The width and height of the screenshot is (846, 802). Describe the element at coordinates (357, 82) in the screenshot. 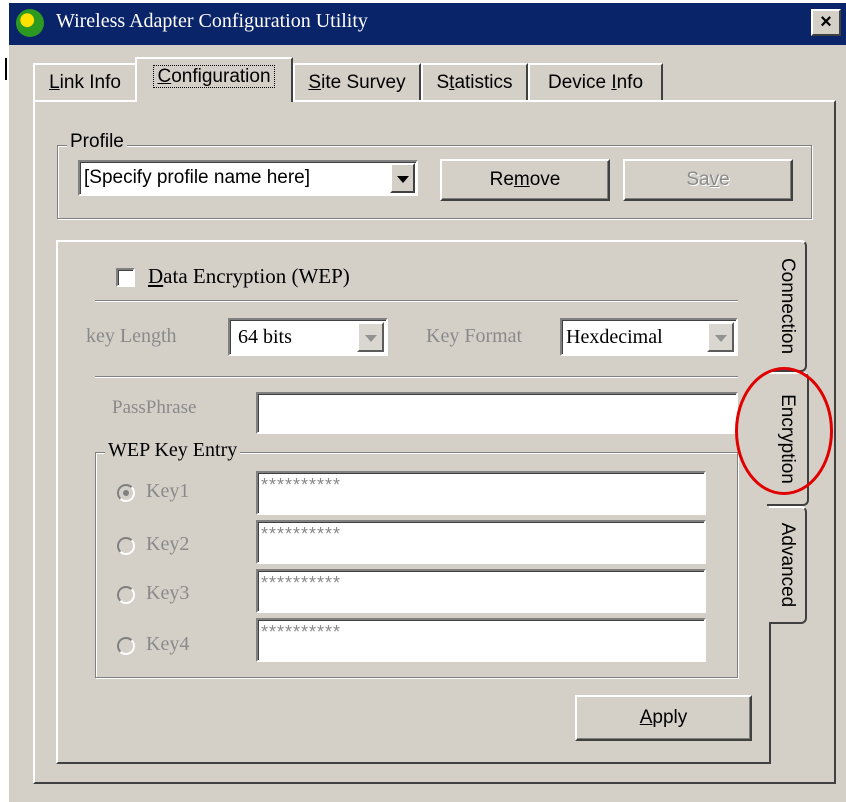

I see `tab-site-survey: Site Survey` at that location.